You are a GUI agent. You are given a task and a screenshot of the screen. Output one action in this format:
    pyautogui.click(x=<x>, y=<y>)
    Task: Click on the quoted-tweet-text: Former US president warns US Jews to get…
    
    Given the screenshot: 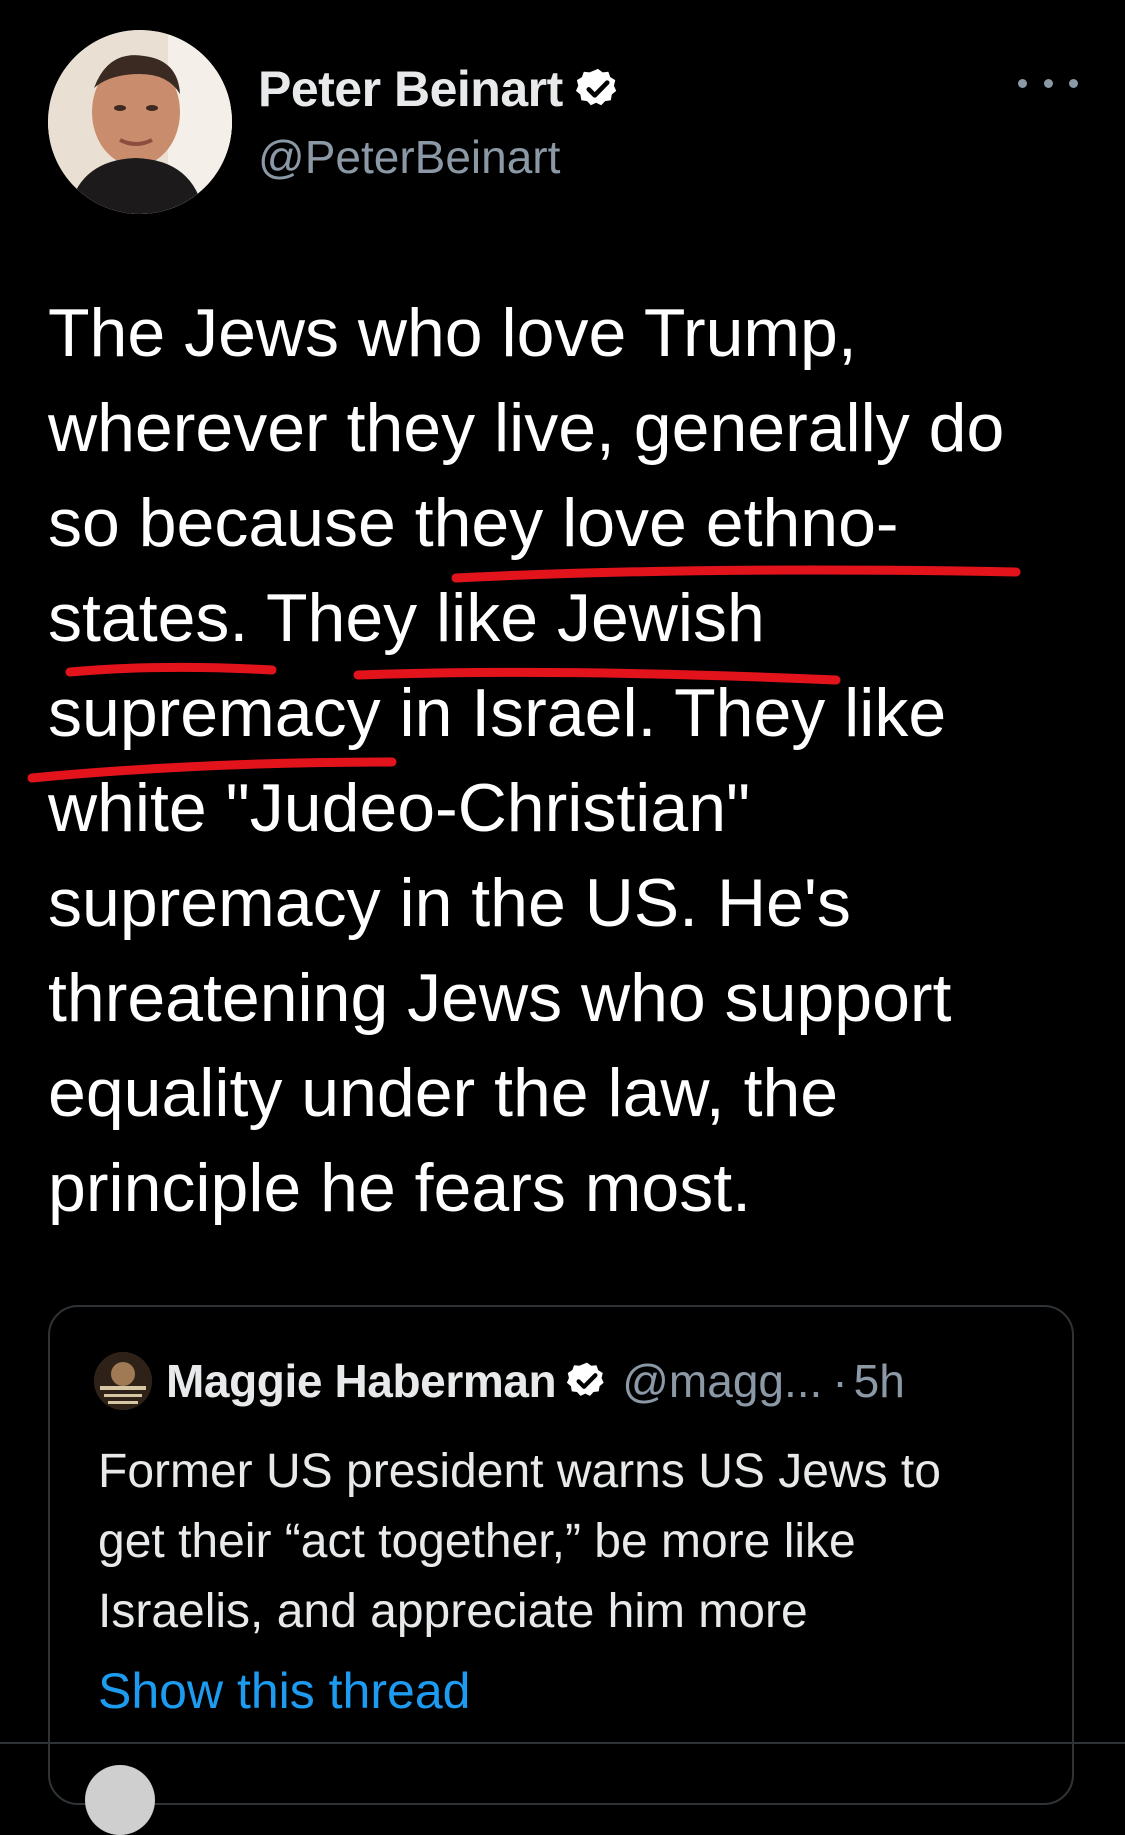 What is the action you would take?
    pyautogui.click(x=568, y=1542)
    